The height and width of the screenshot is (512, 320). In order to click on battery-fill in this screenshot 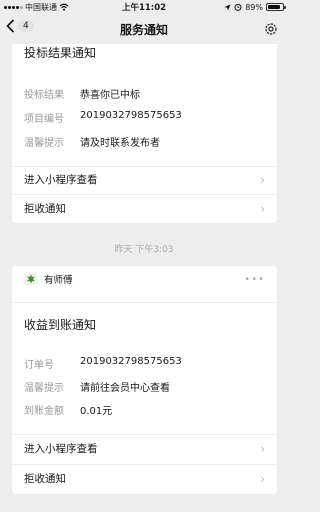, I will do `click(274, 7)`.